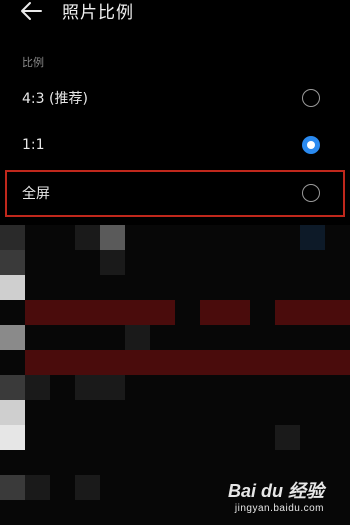  Describe the element at coordinates (175, 145) in the screenshot. I see `option-1-1: 1:1` at that location.